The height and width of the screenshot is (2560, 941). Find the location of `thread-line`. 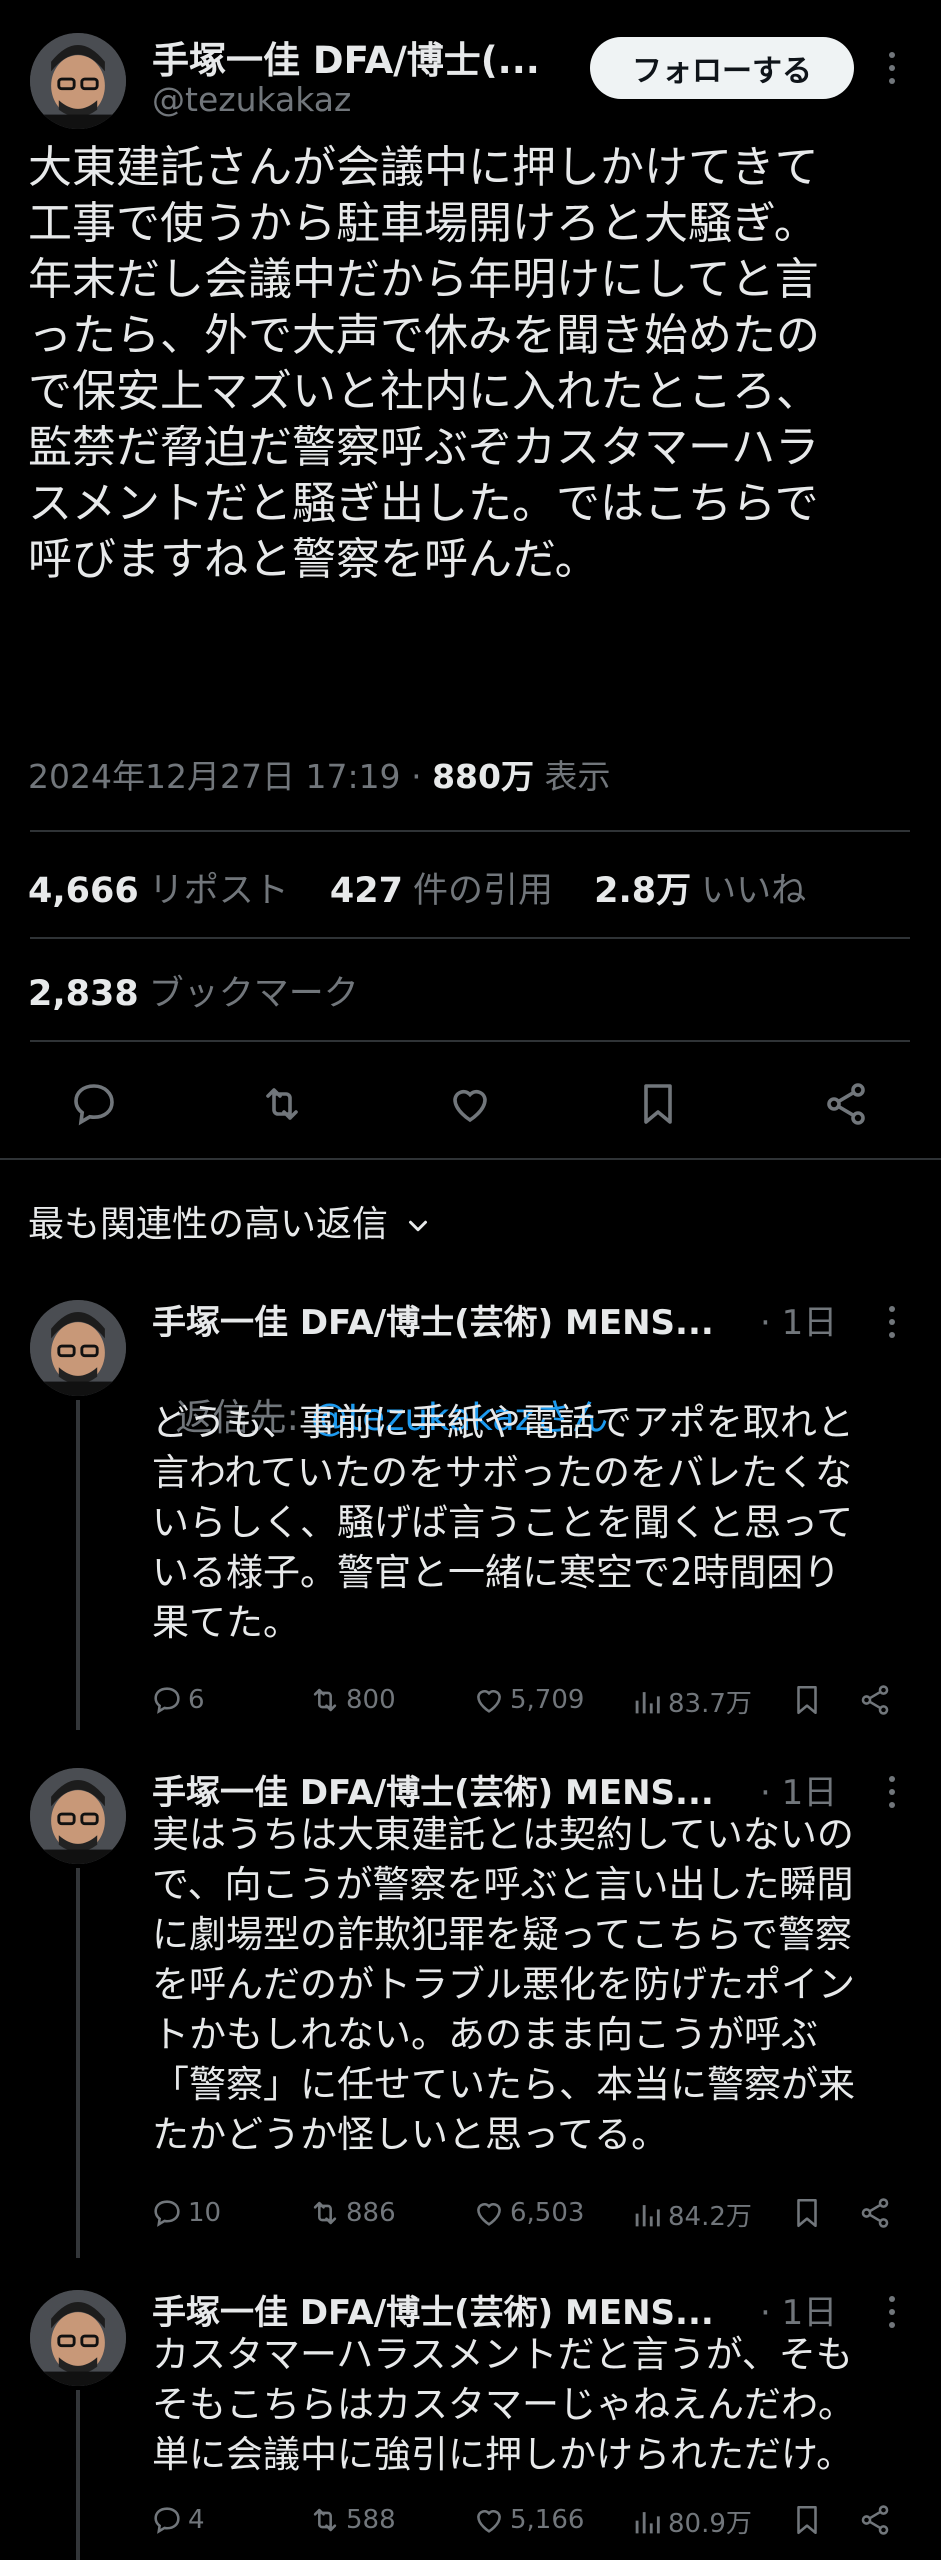

thread-line is located at coordinates (78, 1565).